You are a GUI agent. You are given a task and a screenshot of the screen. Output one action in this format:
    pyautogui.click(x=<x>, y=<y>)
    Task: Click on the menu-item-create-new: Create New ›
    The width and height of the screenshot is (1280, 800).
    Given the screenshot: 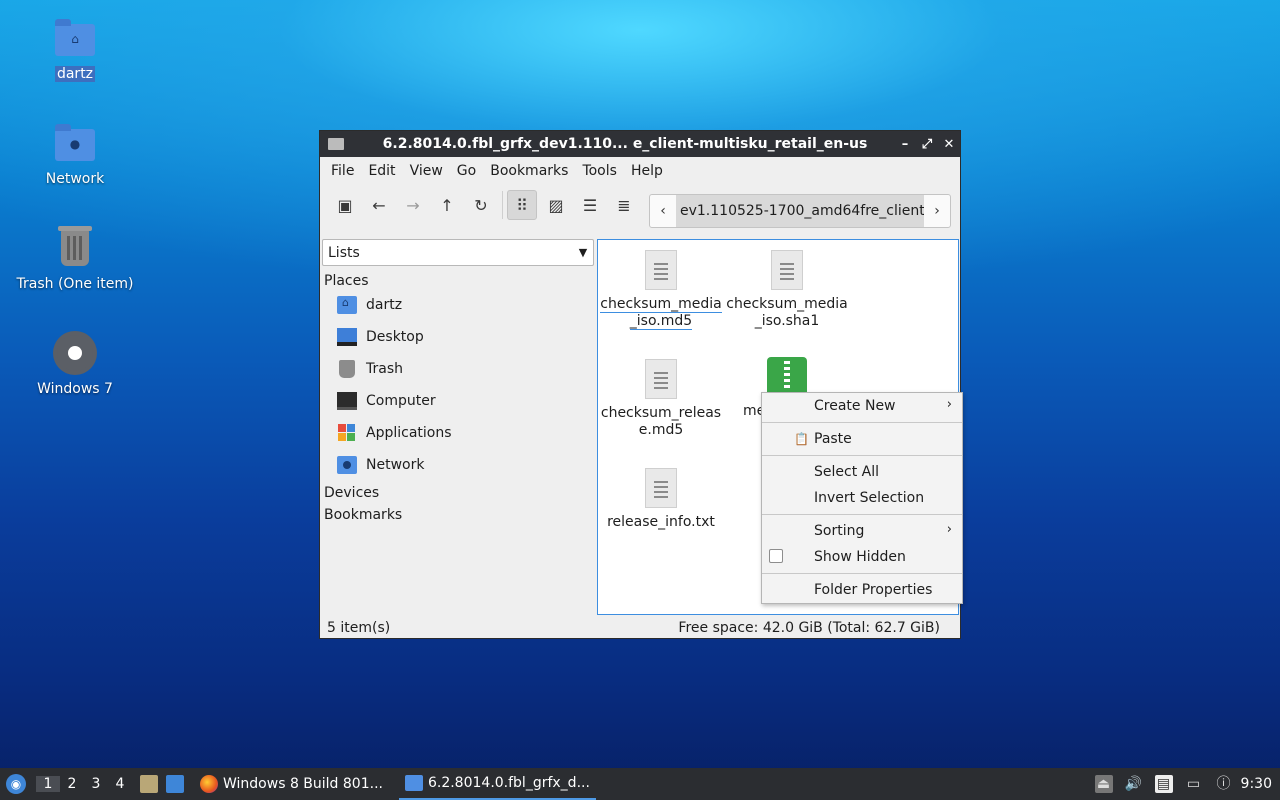 What is the action you would take?
    pyautogui.click(x=862, y=406)
    